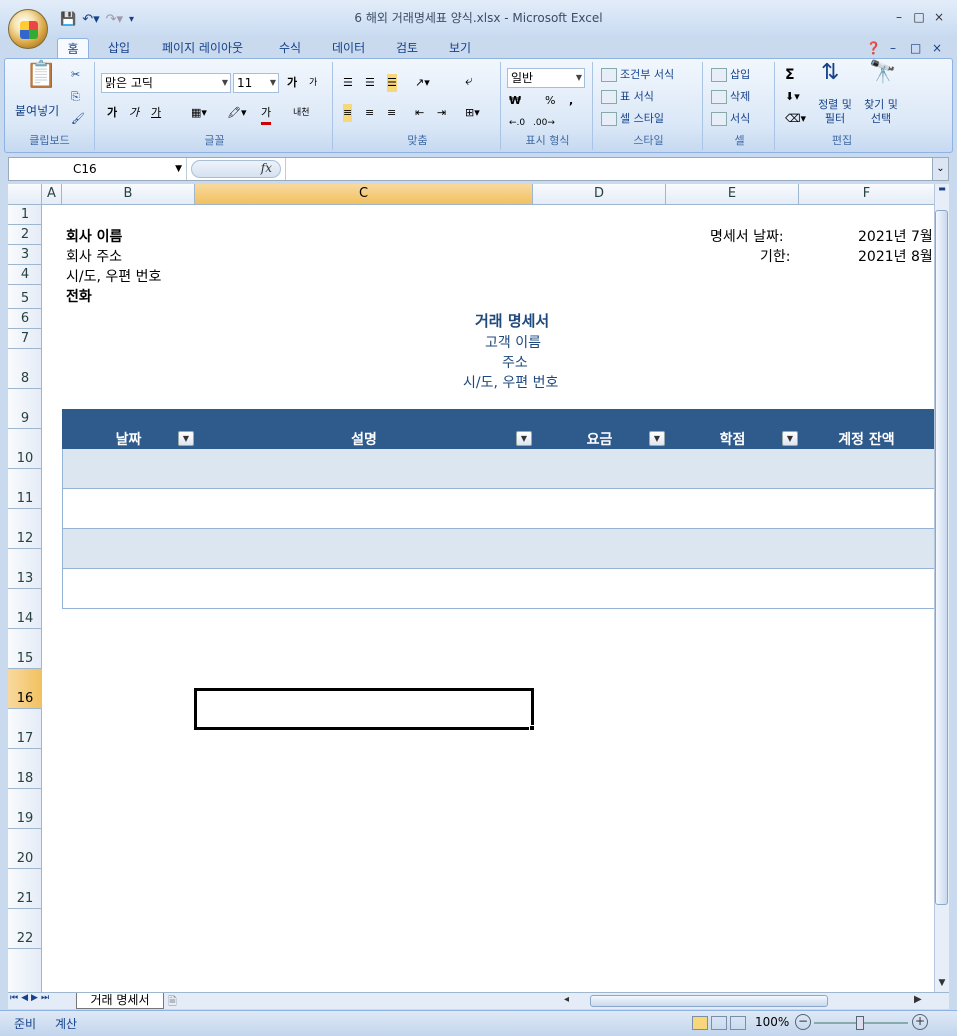 The width and height of the screenshot is (957, 1036). I want to click on scroll-down-icon: ▼, so click(942, 984).